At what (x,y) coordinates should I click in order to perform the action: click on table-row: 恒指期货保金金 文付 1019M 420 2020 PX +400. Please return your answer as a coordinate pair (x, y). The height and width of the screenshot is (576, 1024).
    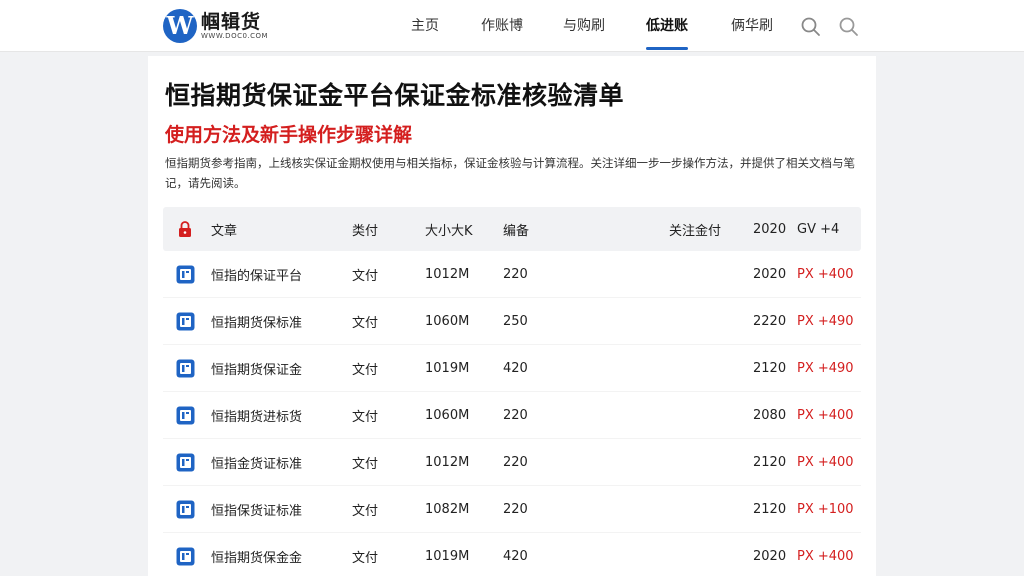
    Looking at the image, I should click on (512, 554).